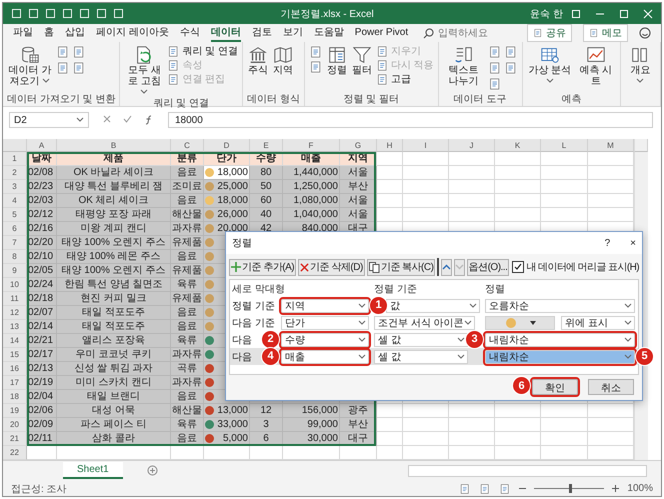 This screenshot has height=499, width=664. Describe the element at coordinates (270, 356) in the screenshot. I see `number-badge: 4` at that location.